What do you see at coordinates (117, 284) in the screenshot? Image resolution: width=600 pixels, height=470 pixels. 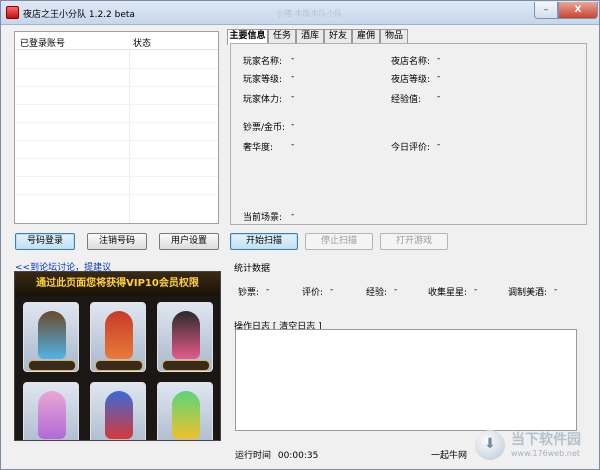 I see `promo-banner-text: 通过此页面您将获得VIP10会员权限` at bounding box center [117, 284].